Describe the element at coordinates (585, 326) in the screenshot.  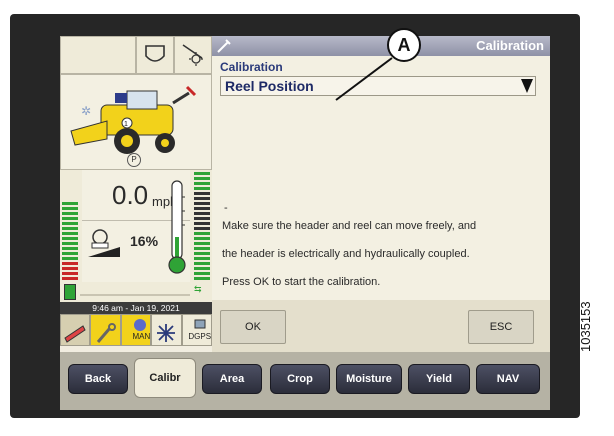
I see `figure-id: 1035153` at that location.